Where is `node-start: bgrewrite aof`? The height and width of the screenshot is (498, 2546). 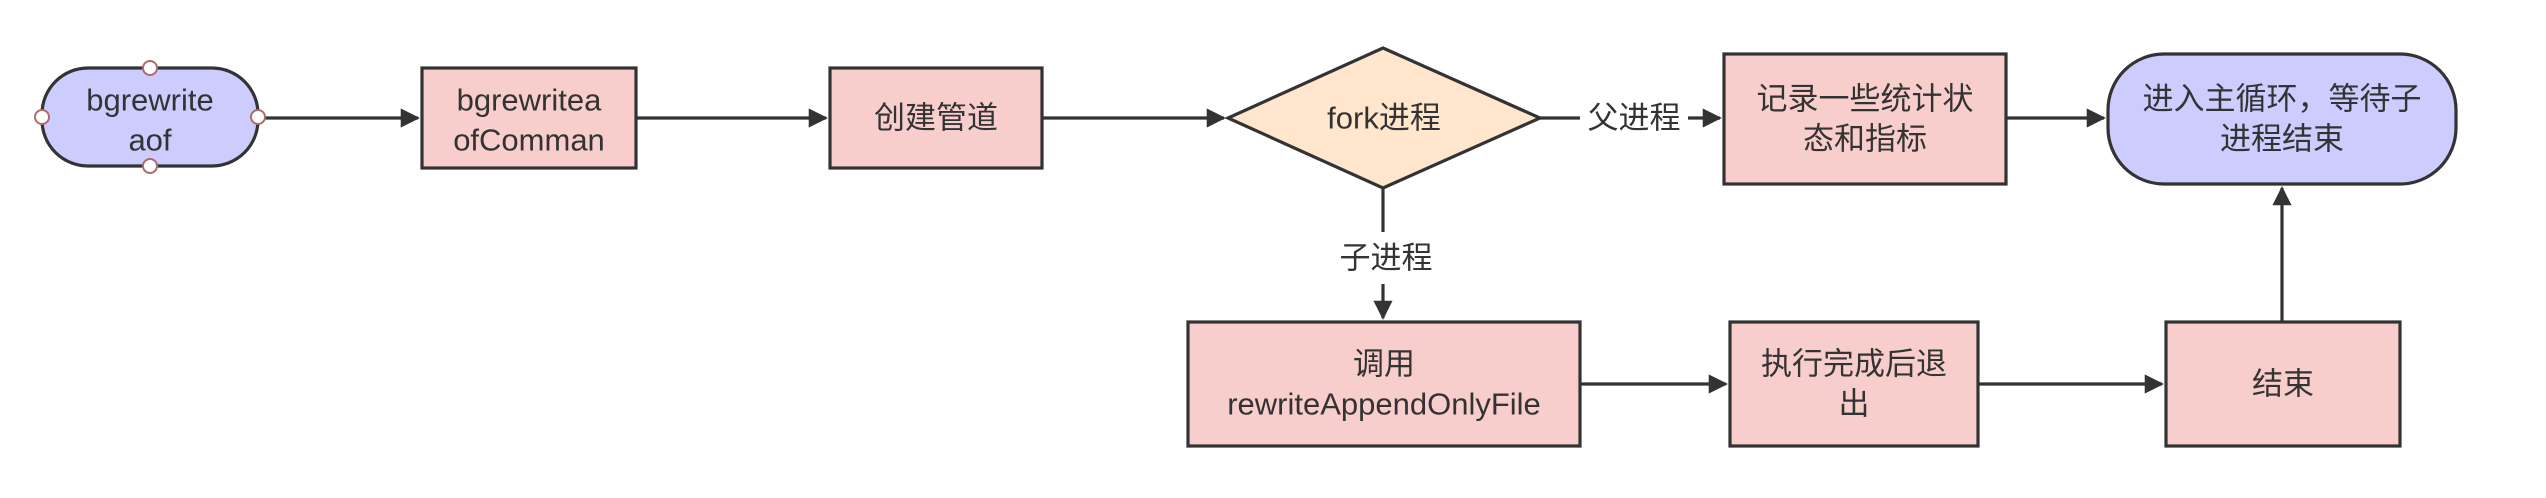
node-start: bgrewrite aof is located at coordinates (150, 117).